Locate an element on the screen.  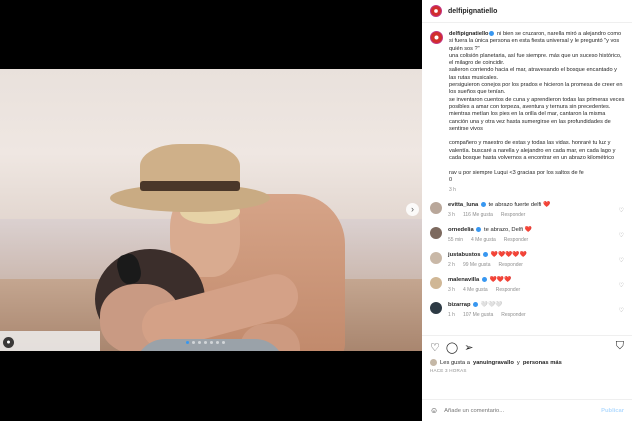
comment-meta: 2 h 99 Me gusta Responder is located at coordinates (530, 265).